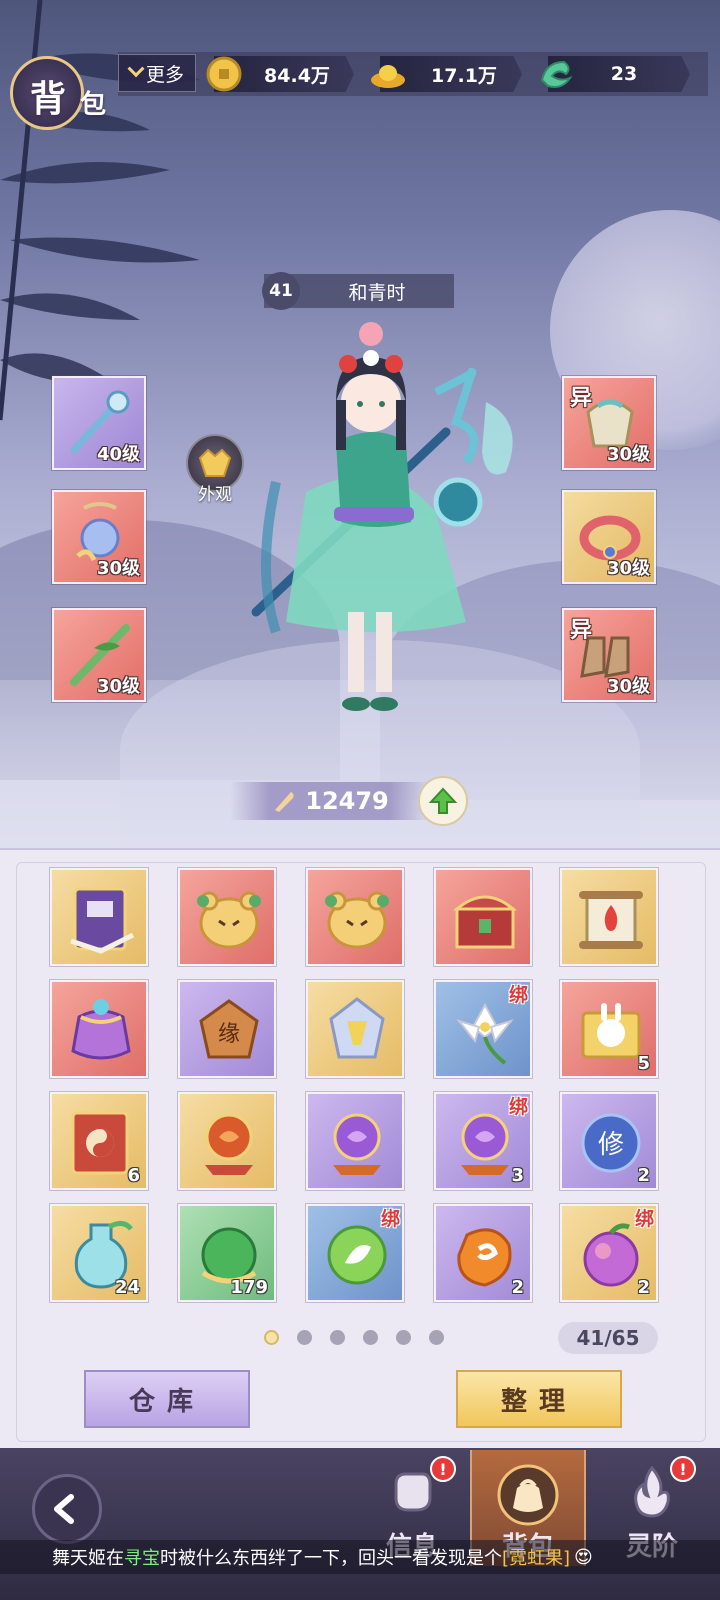  I want to click on combat-power: 12479, so click(330, 801).